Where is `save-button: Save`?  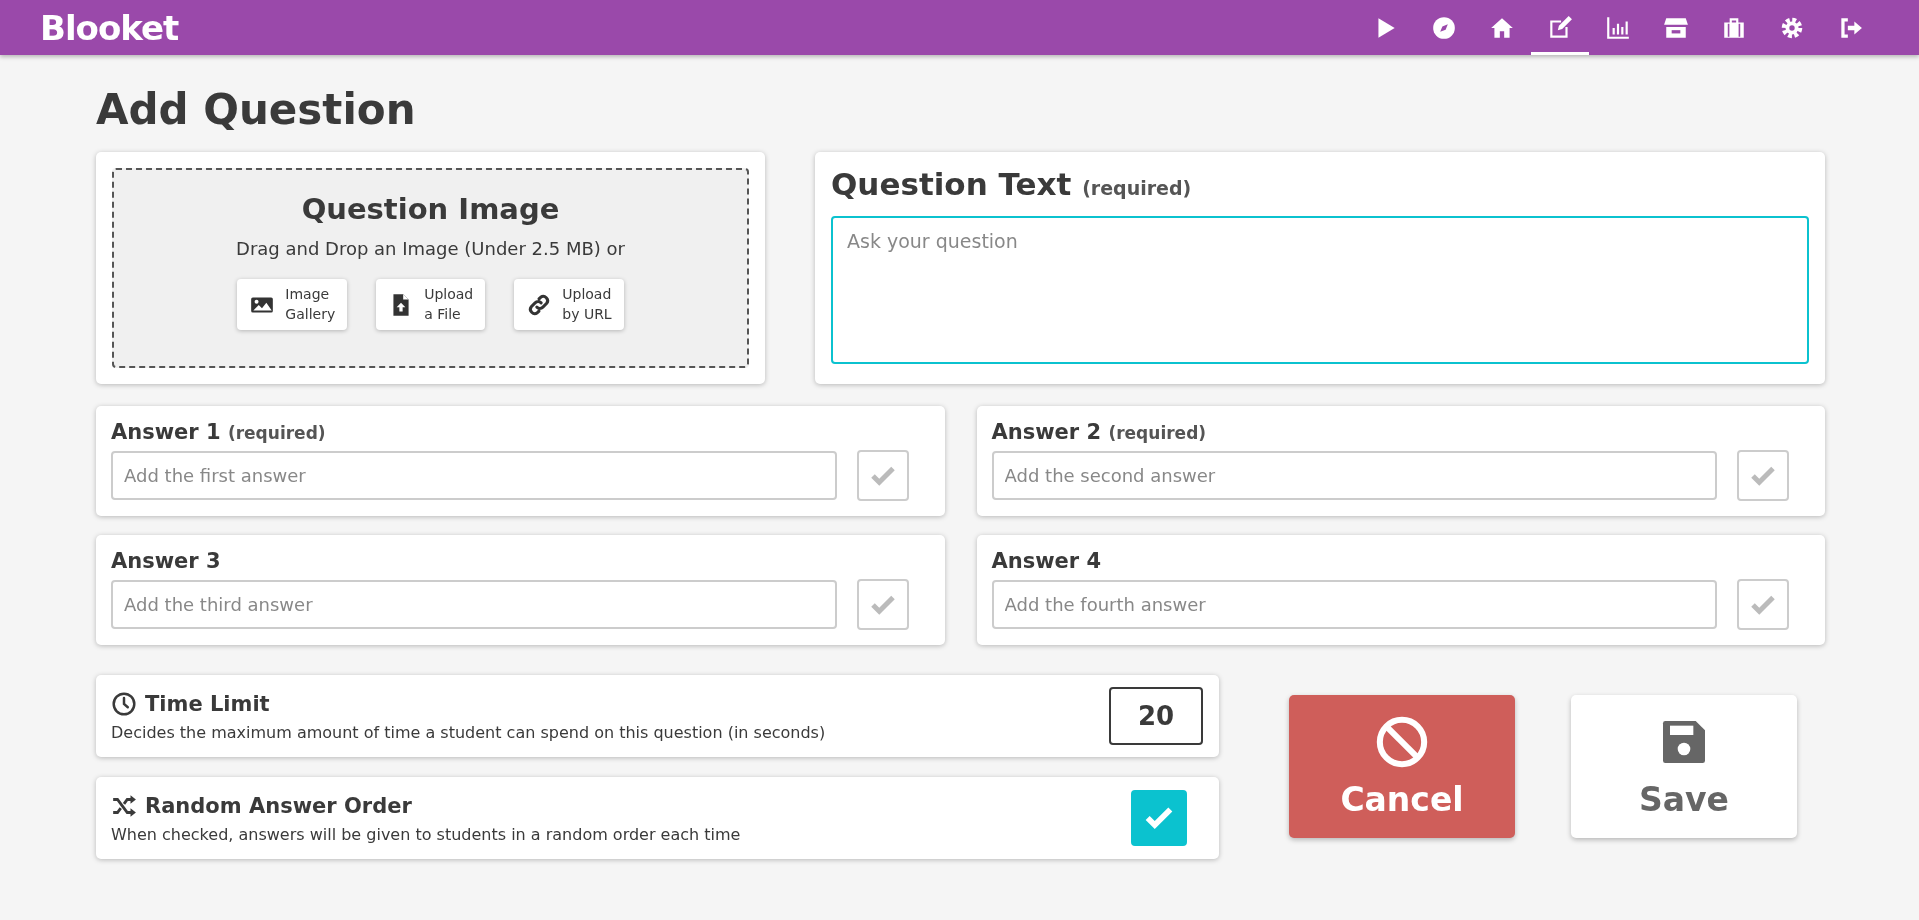 save-button: Save is located at coordinates (1684, 766).